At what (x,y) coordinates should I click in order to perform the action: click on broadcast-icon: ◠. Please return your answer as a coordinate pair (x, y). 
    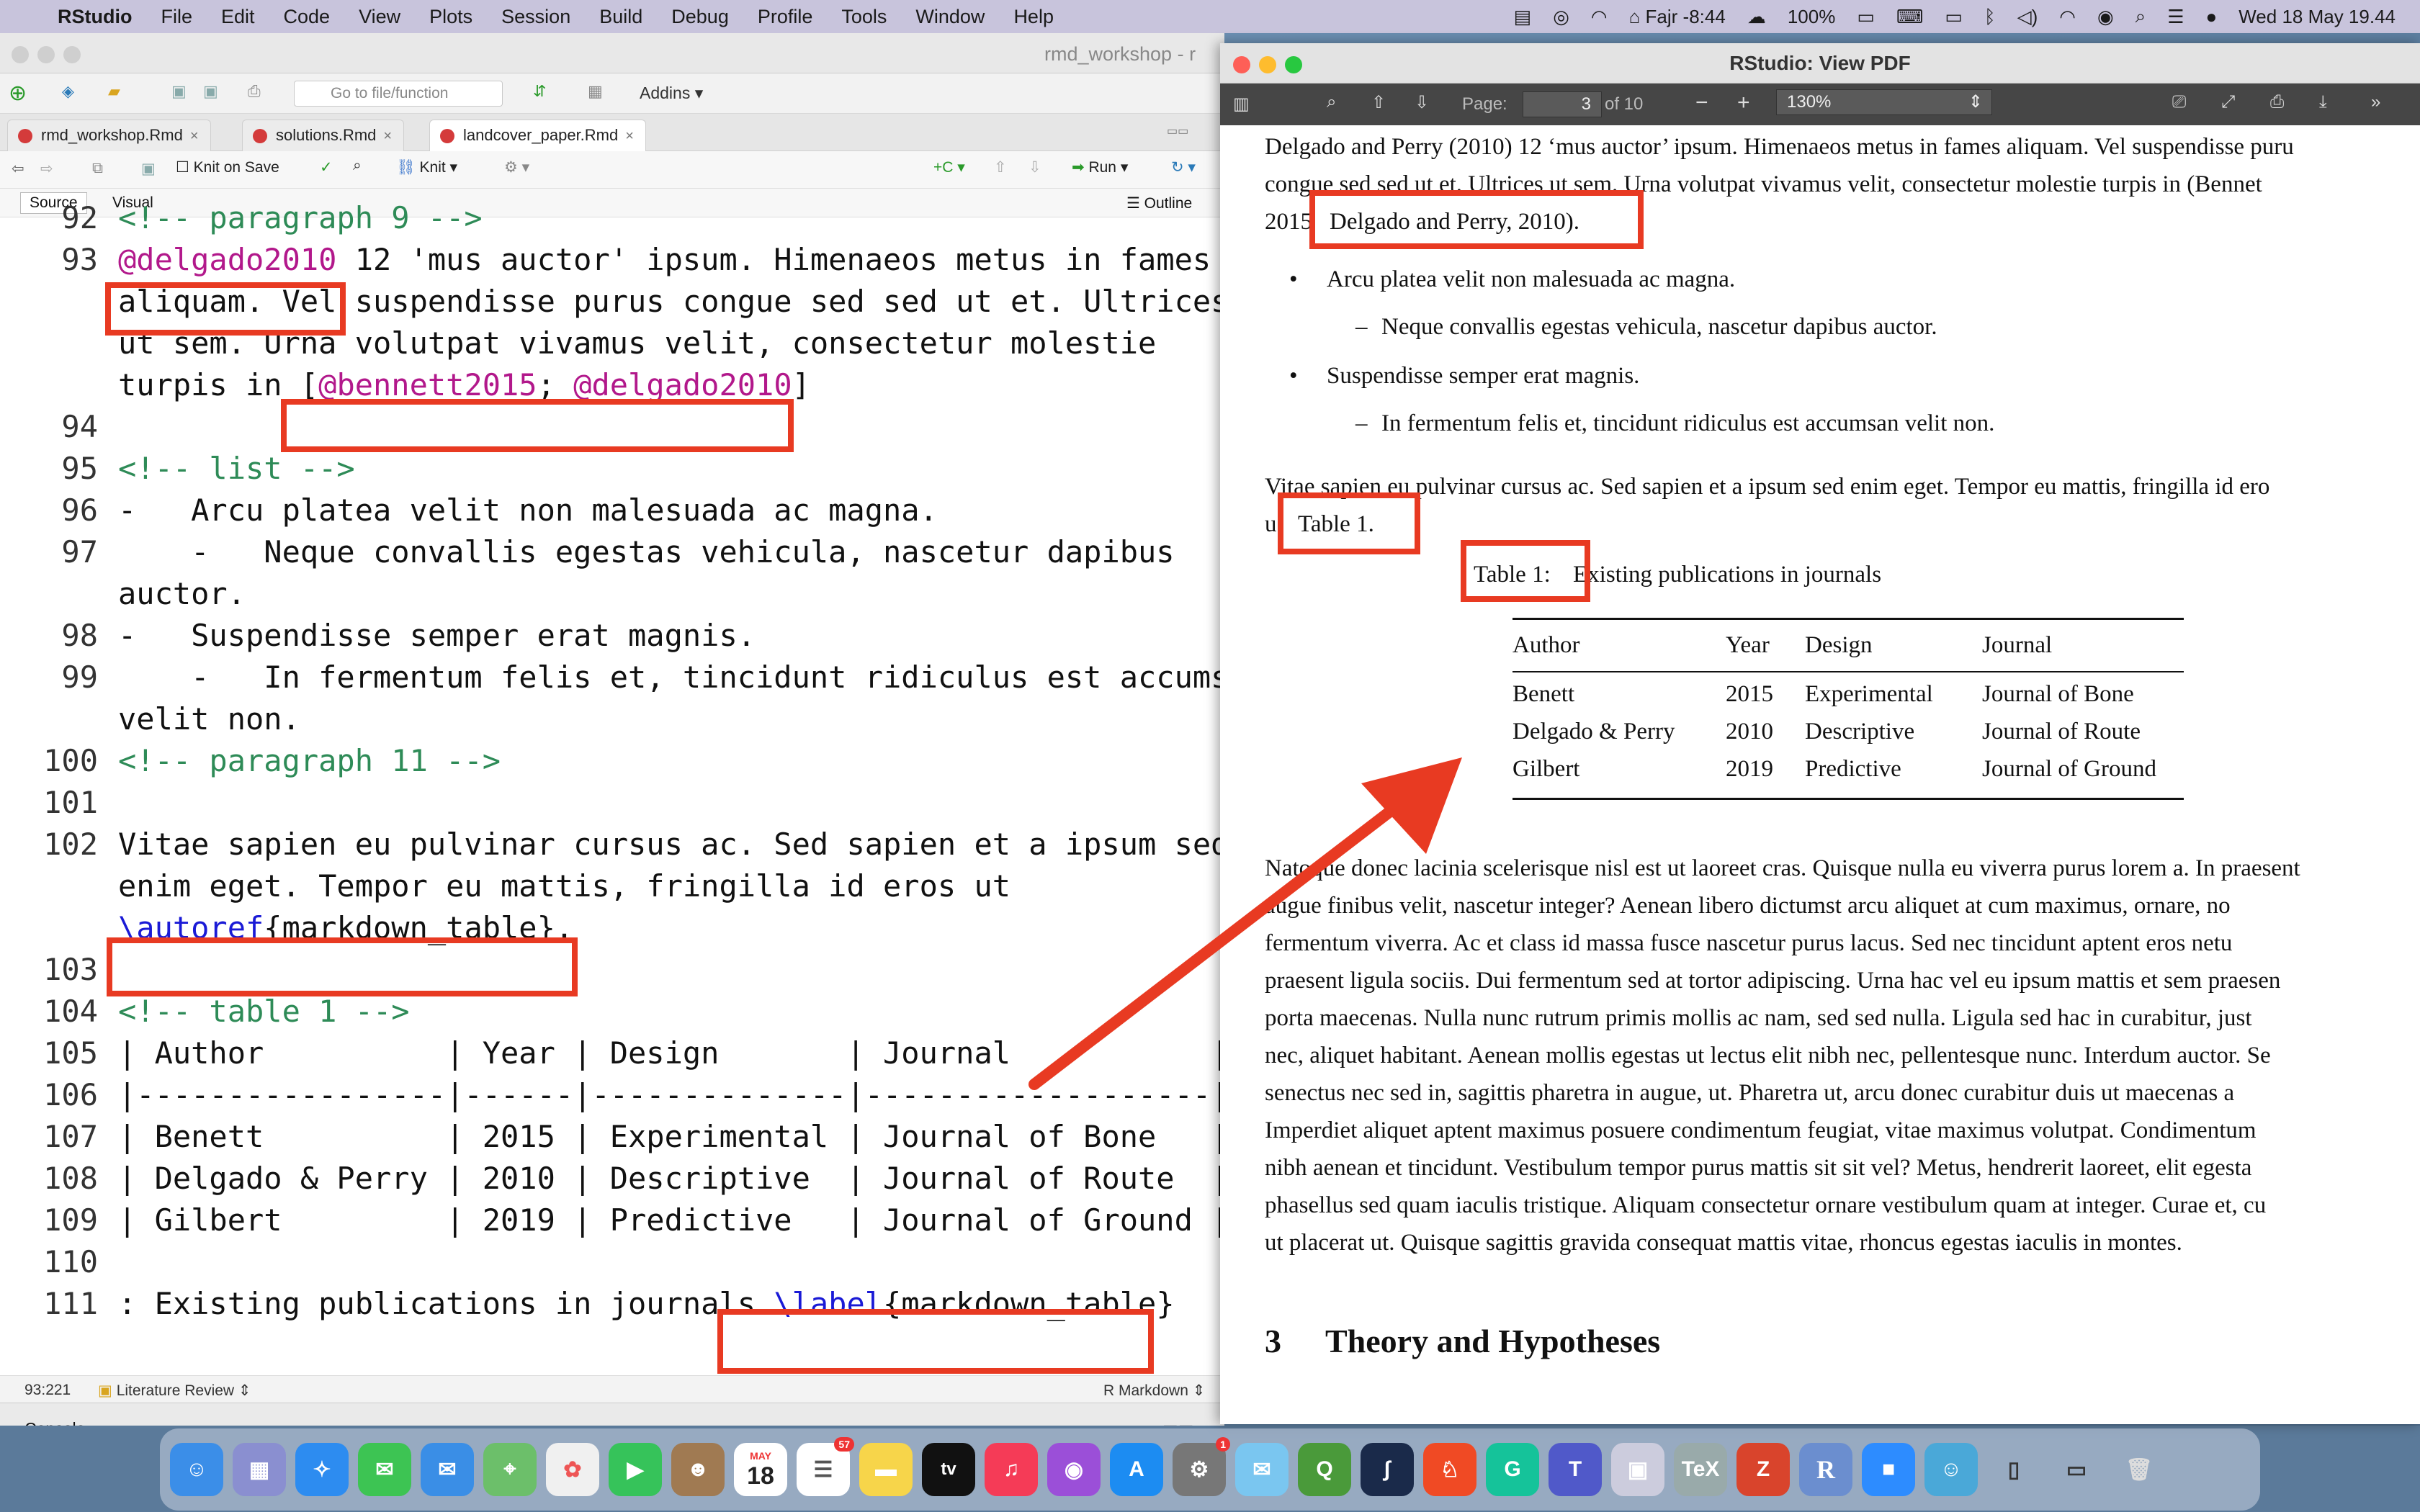
    Looking at the image, I should click on (1599, 17).